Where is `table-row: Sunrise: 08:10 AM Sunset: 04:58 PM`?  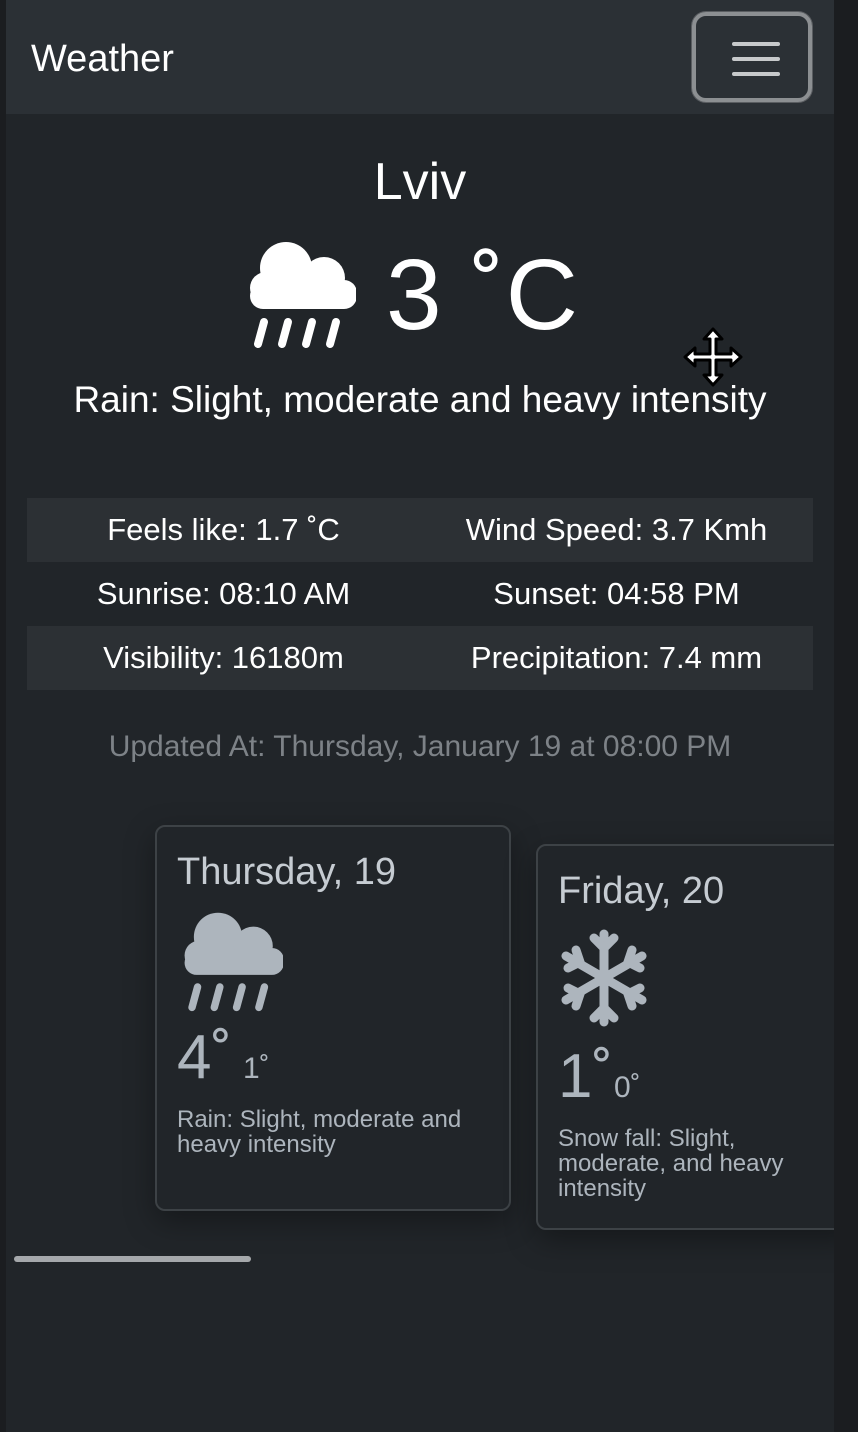
table-row: Sunrise: 08:10 AM Sunset: 04:58 PM is located at coordinates (420, 594).